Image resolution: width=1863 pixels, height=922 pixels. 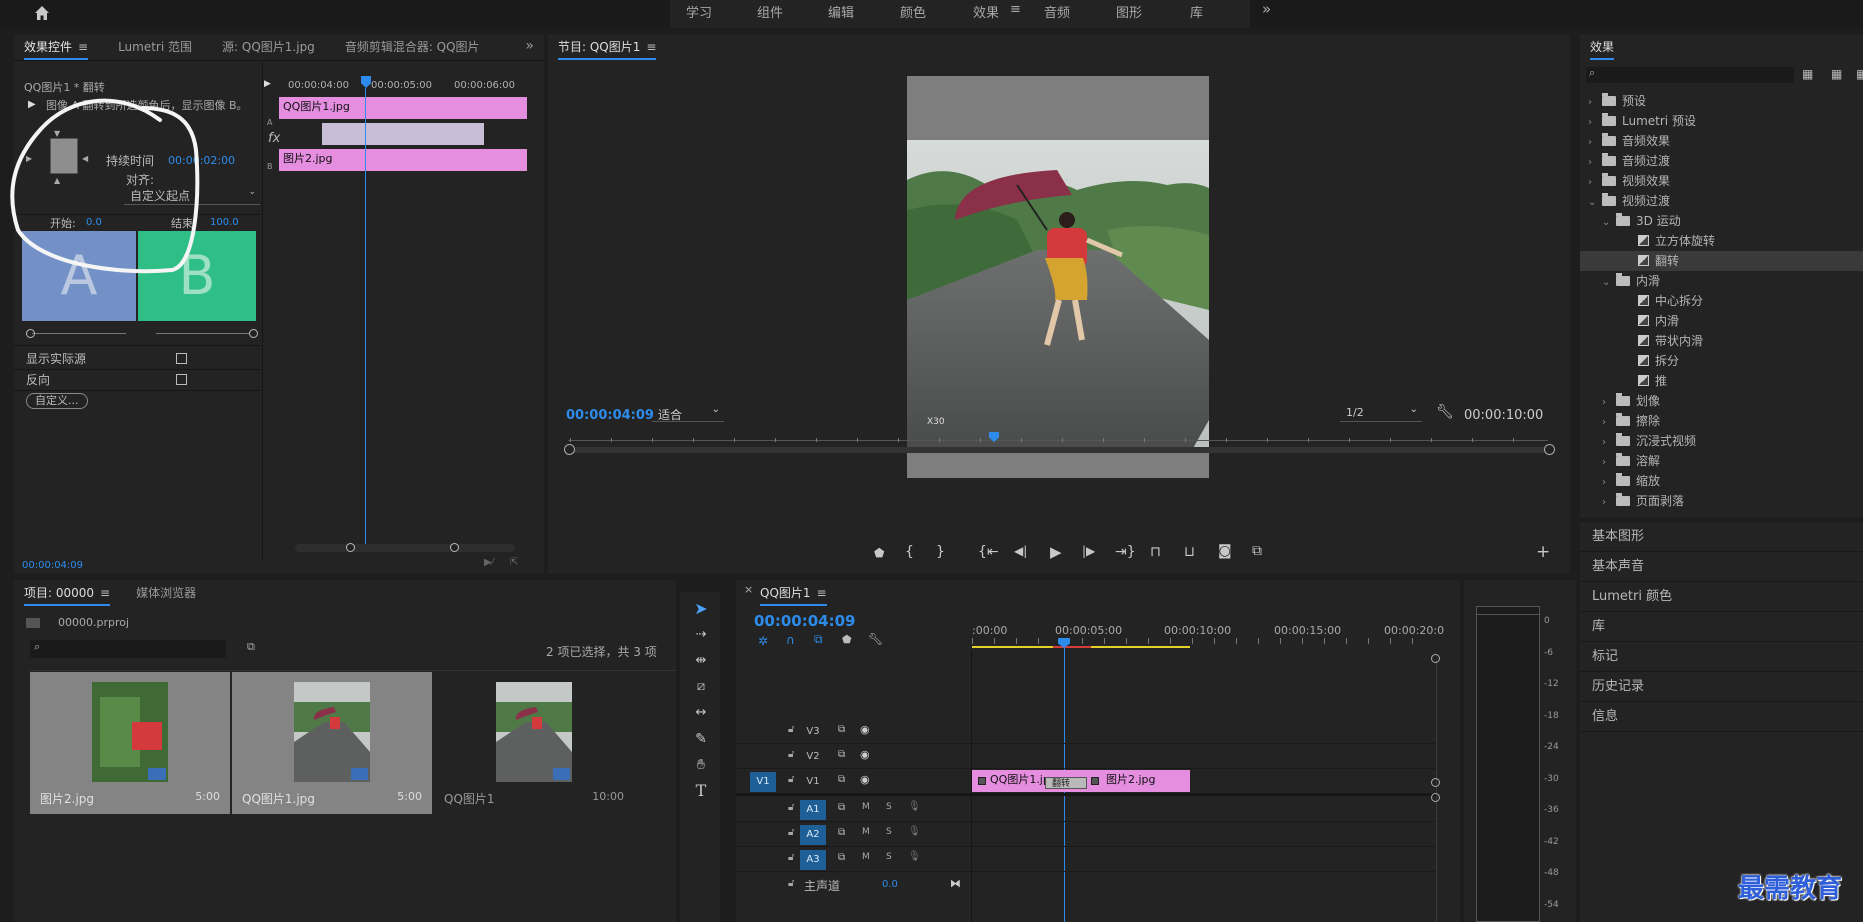 I want to click on effects-tree-item: 推, so click(x=1721, y=381).